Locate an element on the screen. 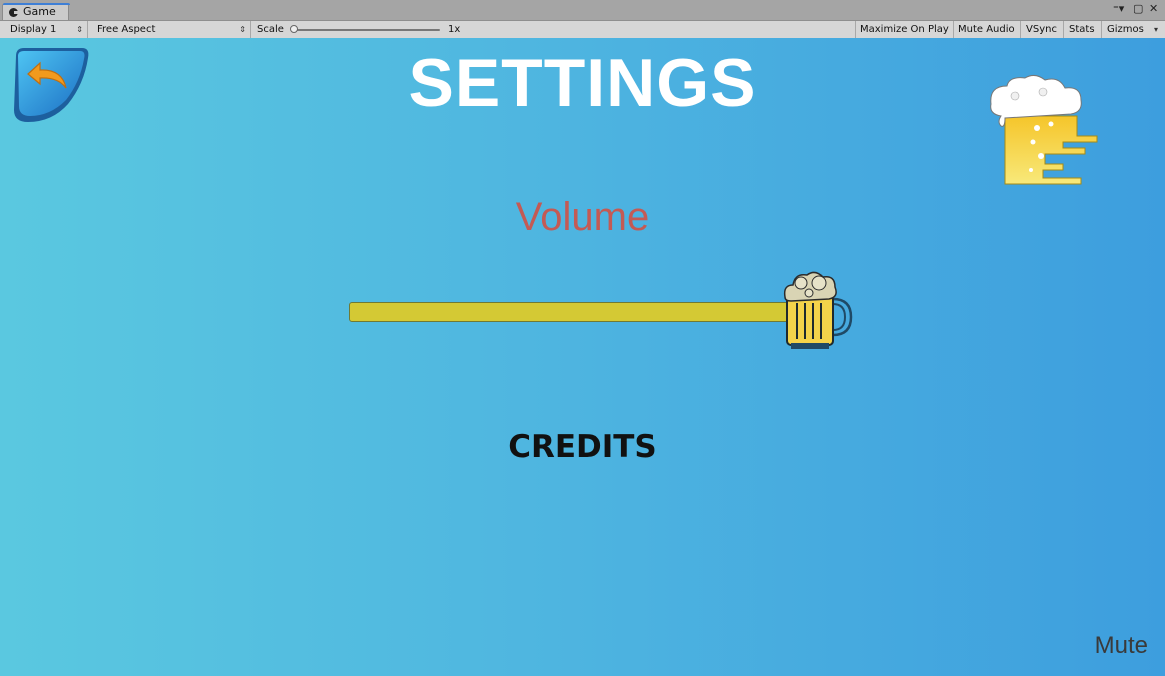 This screenshot has width=1165, height=676. stats-toggle: Stats is located at coordinates (1083, 29).